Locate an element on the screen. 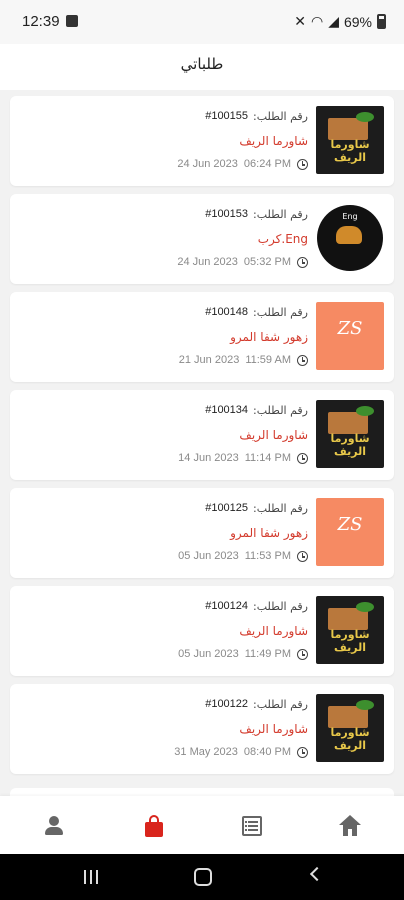 The image size is (404, 900). order-number-row: رقم الطلب: #100134 is located at coordinates (256, 410).